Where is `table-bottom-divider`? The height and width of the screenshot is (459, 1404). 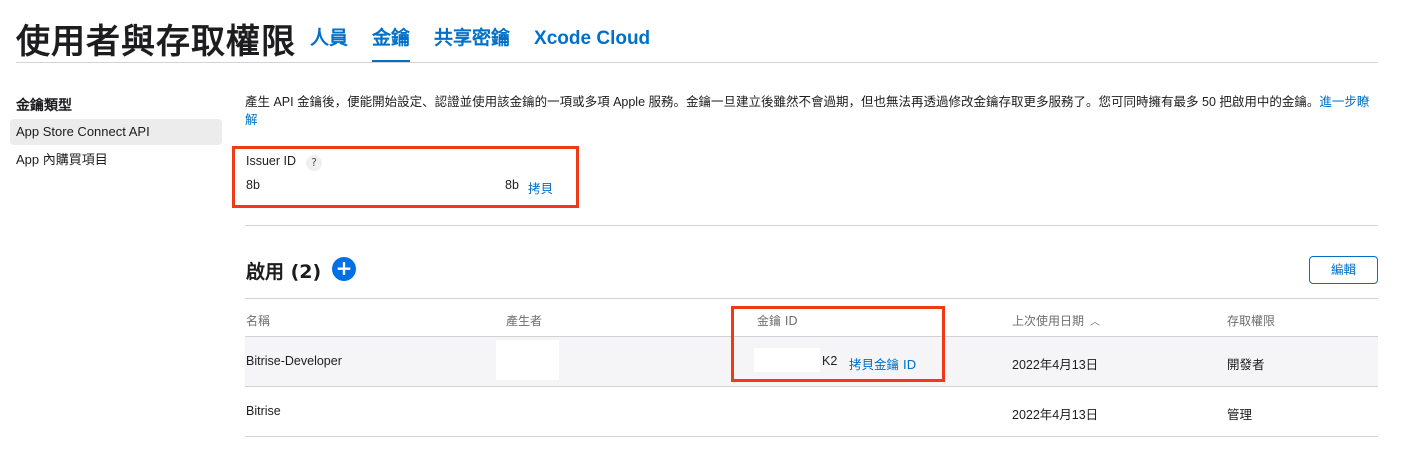 table-bottom-divider is located at coordinates (811, 436).